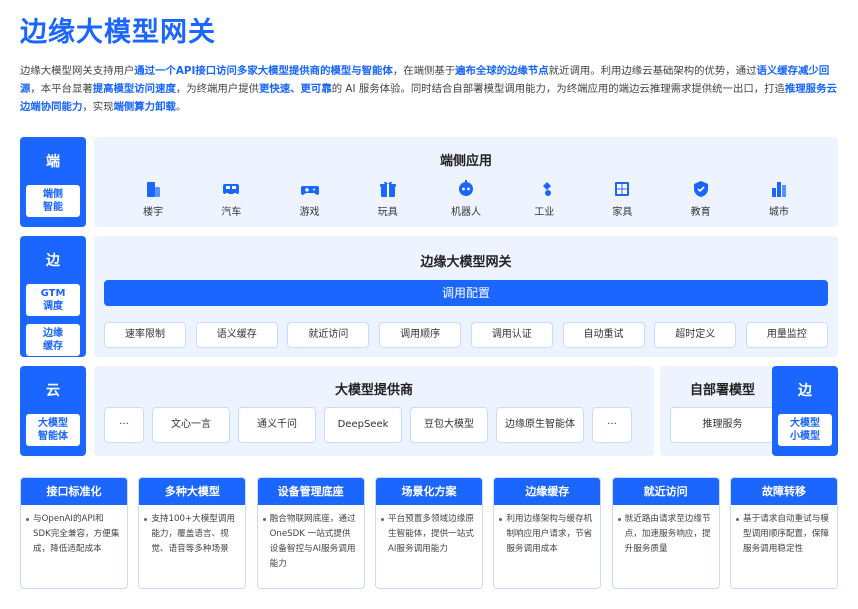 The height and width of the screenshot is (609, 858). I want to click on right-edge-block: 边 大模型 小模型, so click(805, 411).